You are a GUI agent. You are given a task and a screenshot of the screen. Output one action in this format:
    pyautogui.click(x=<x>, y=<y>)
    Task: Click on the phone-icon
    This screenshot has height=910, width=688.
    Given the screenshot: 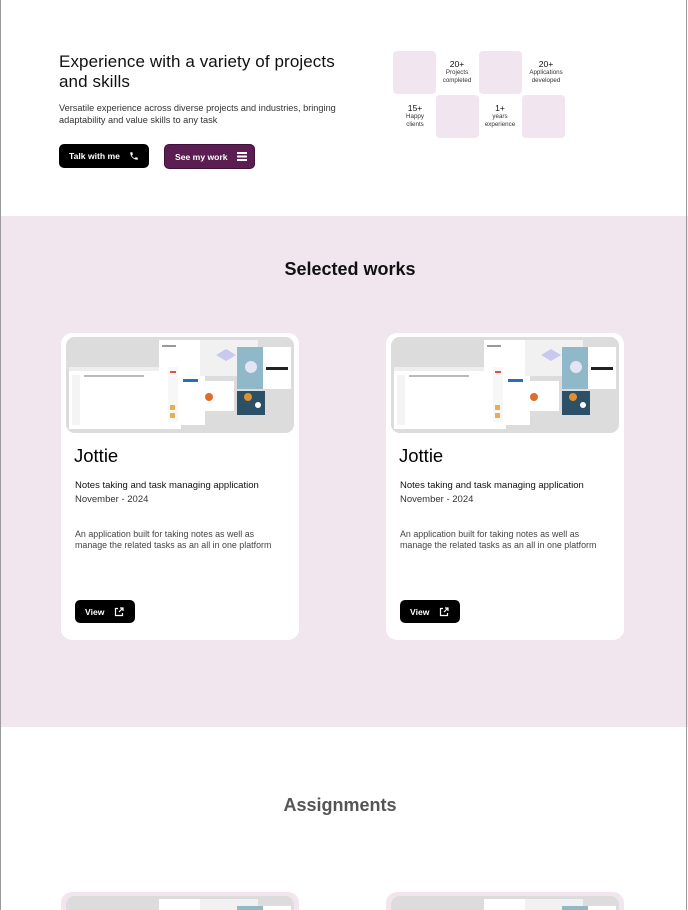 What is the action you would take?
    pyautogui.click(x=134, y=156)
    